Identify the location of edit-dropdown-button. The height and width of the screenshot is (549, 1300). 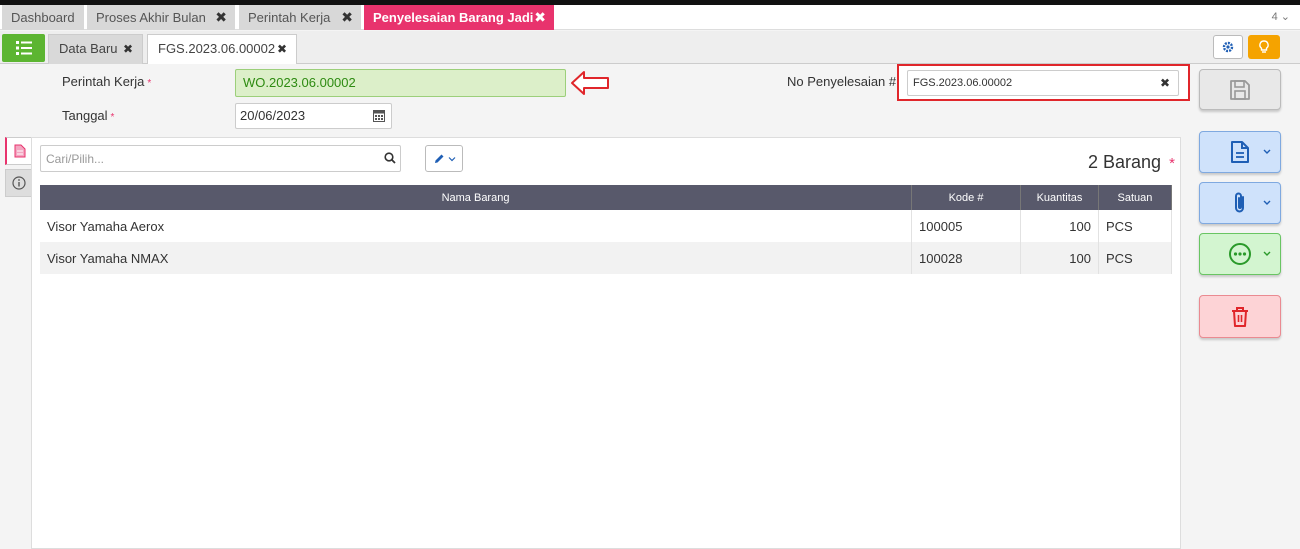
(444, 158).